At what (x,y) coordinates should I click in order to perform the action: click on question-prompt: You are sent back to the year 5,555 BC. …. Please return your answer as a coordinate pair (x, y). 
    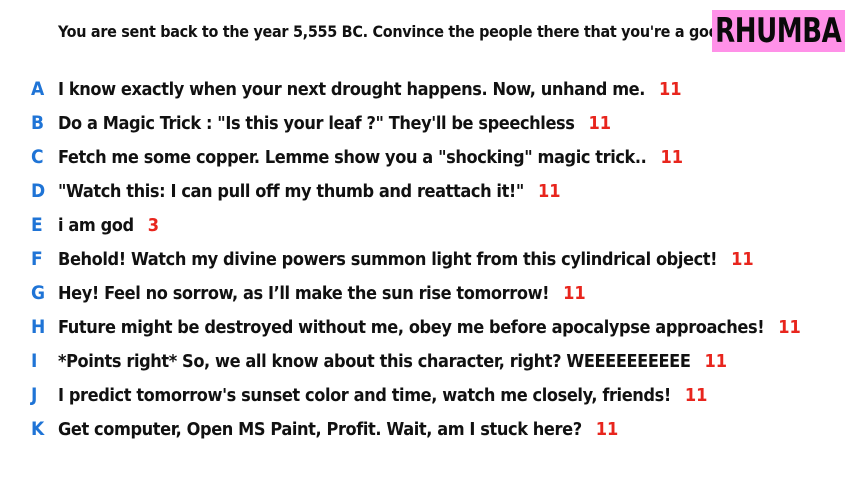
    Looking at the image, I should click on (391, 31).